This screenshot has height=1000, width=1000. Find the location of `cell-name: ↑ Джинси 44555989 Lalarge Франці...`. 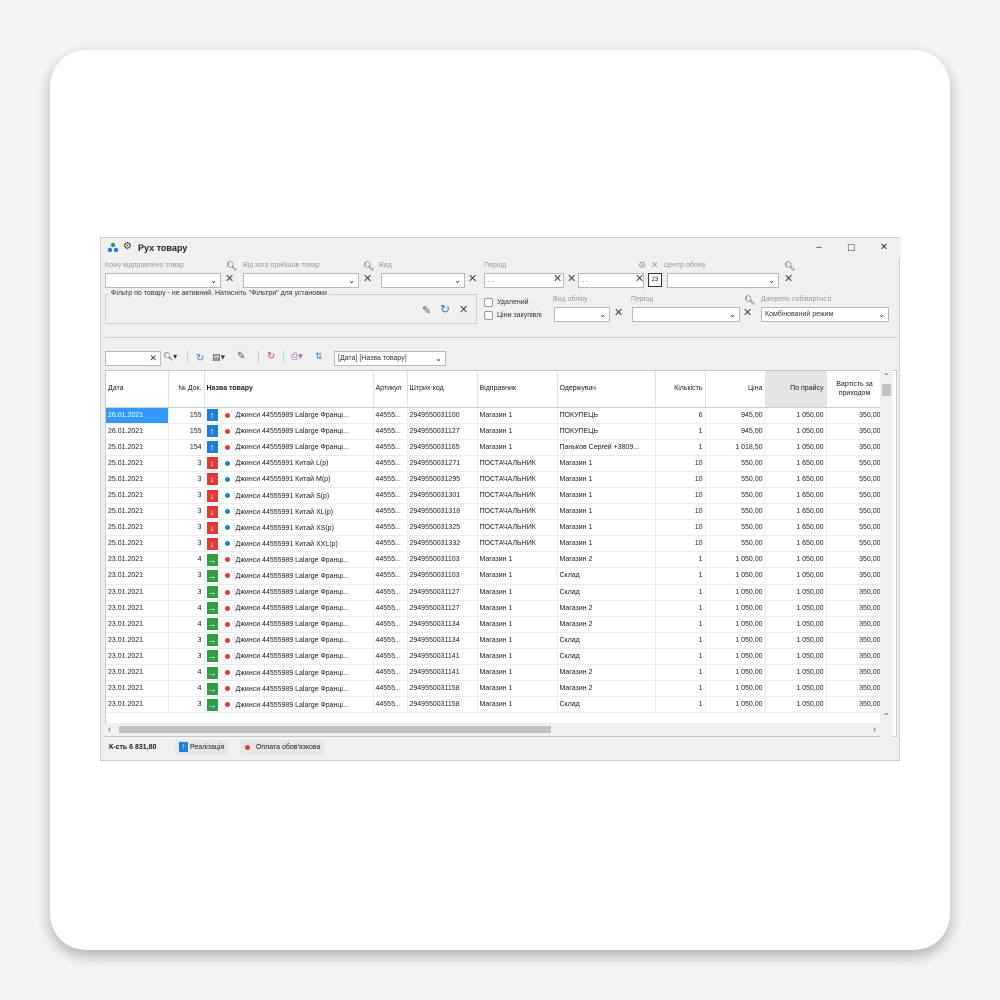

cell-name: ↑ Джинси 44555989 Lalarge Франці... is located at coordinates (289, 447).